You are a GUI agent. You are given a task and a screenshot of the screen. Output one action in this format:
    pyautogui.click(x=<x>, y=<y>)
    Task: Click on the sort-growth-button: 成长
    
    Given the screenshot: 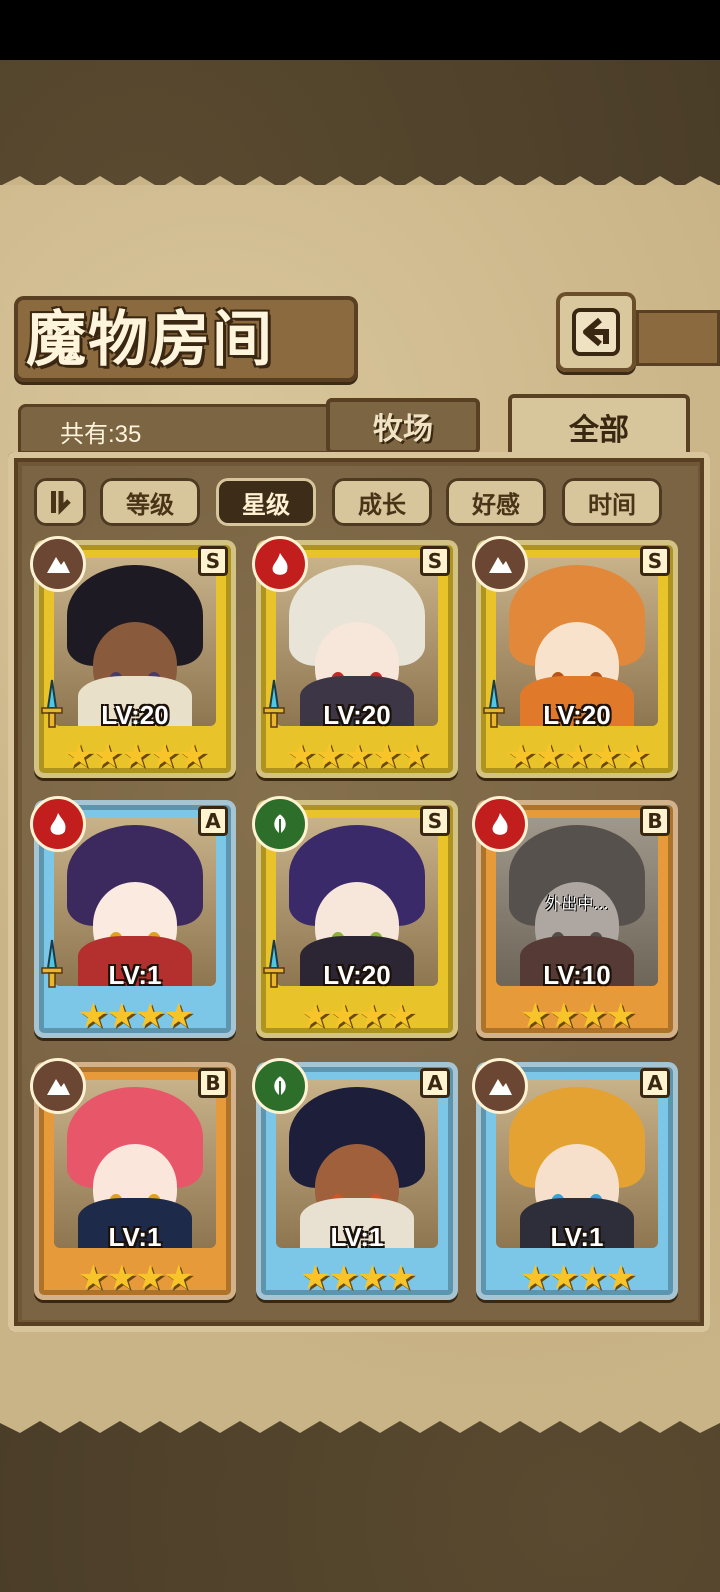 What is the action you would take?
    pyautogui.click(x=382, y=502)
    